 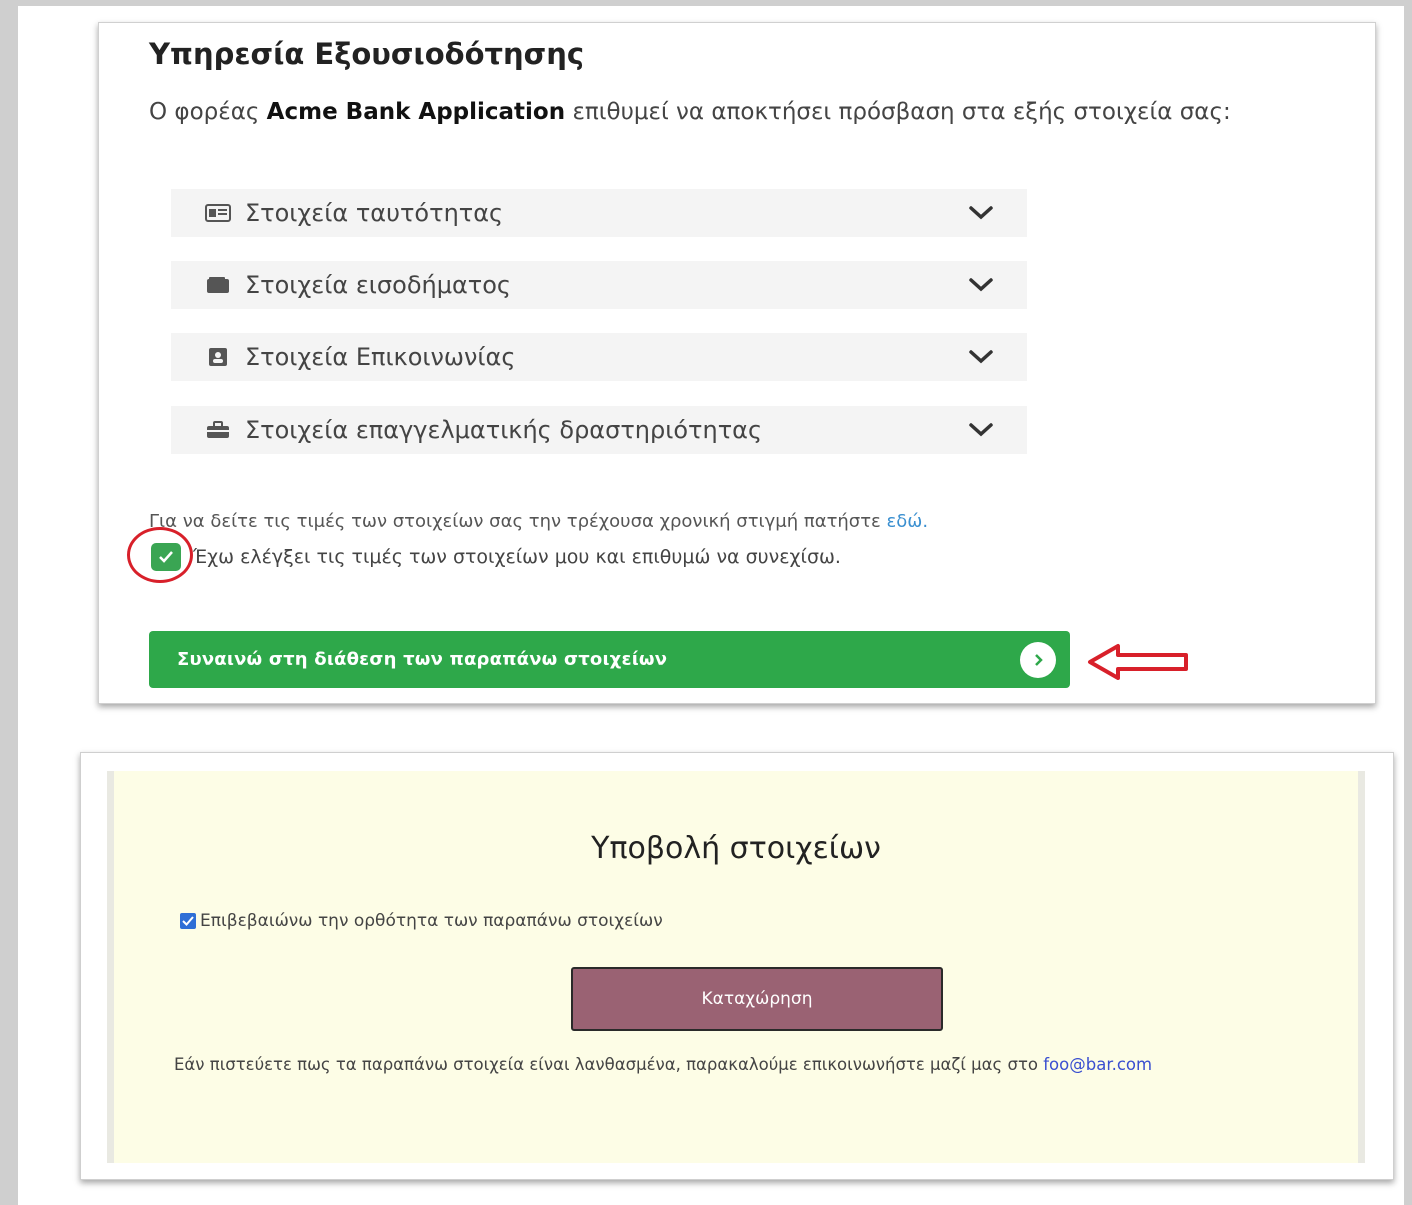 I want to click on accordion-professional: Στοιχεία επαγγελματικής δραστηριότητας, so click(x=599, y=430).